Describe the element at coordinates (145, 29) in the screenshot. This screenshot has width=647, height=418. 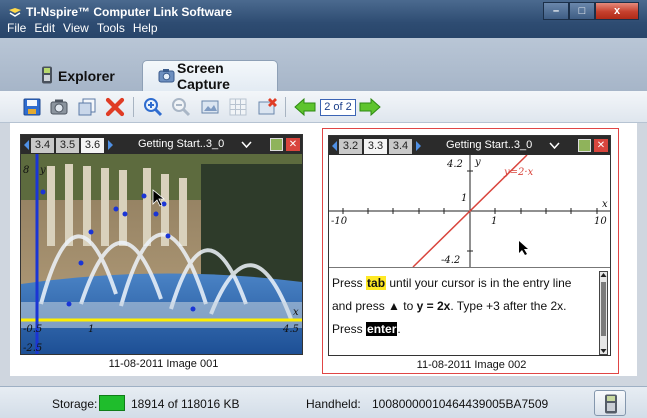
I see `menu-help: Help` at that location.